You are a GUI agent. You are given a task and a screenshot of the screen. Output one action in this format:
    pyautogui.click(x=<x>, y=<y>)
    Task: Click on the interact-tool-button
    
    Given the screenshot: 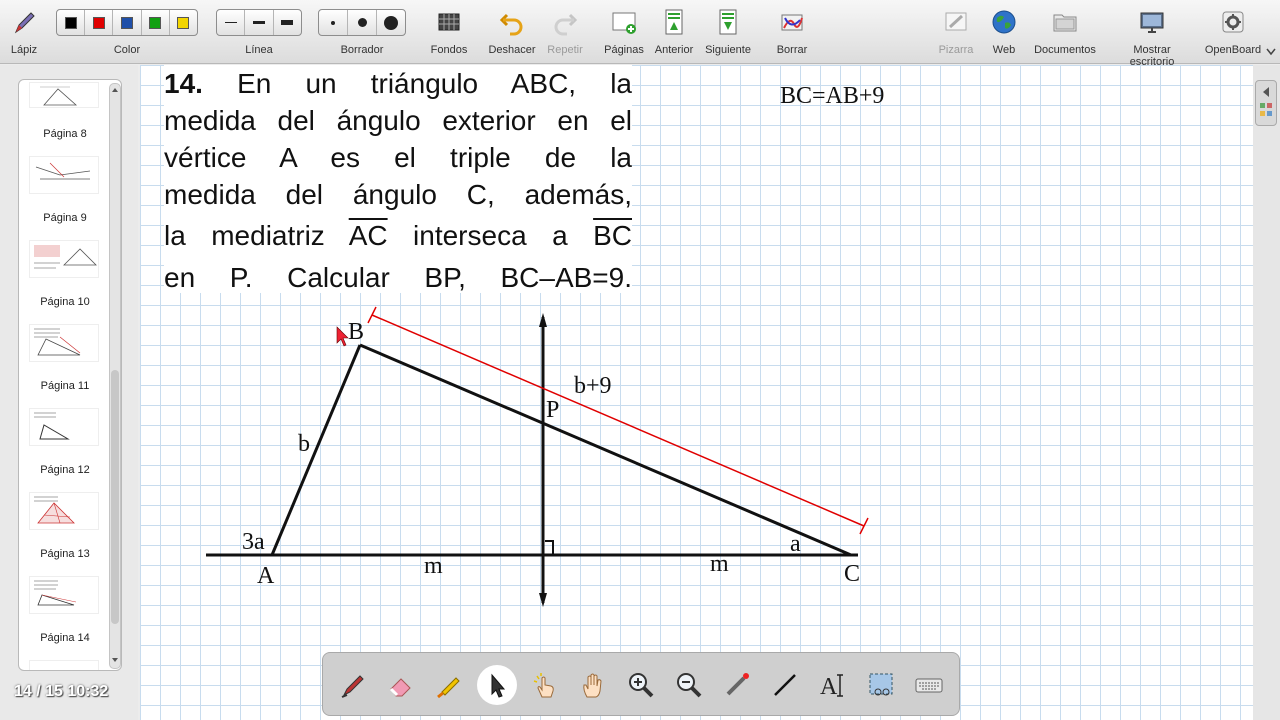 What is the action you would take?
    pyautogui.click(x=545, y=685)
    